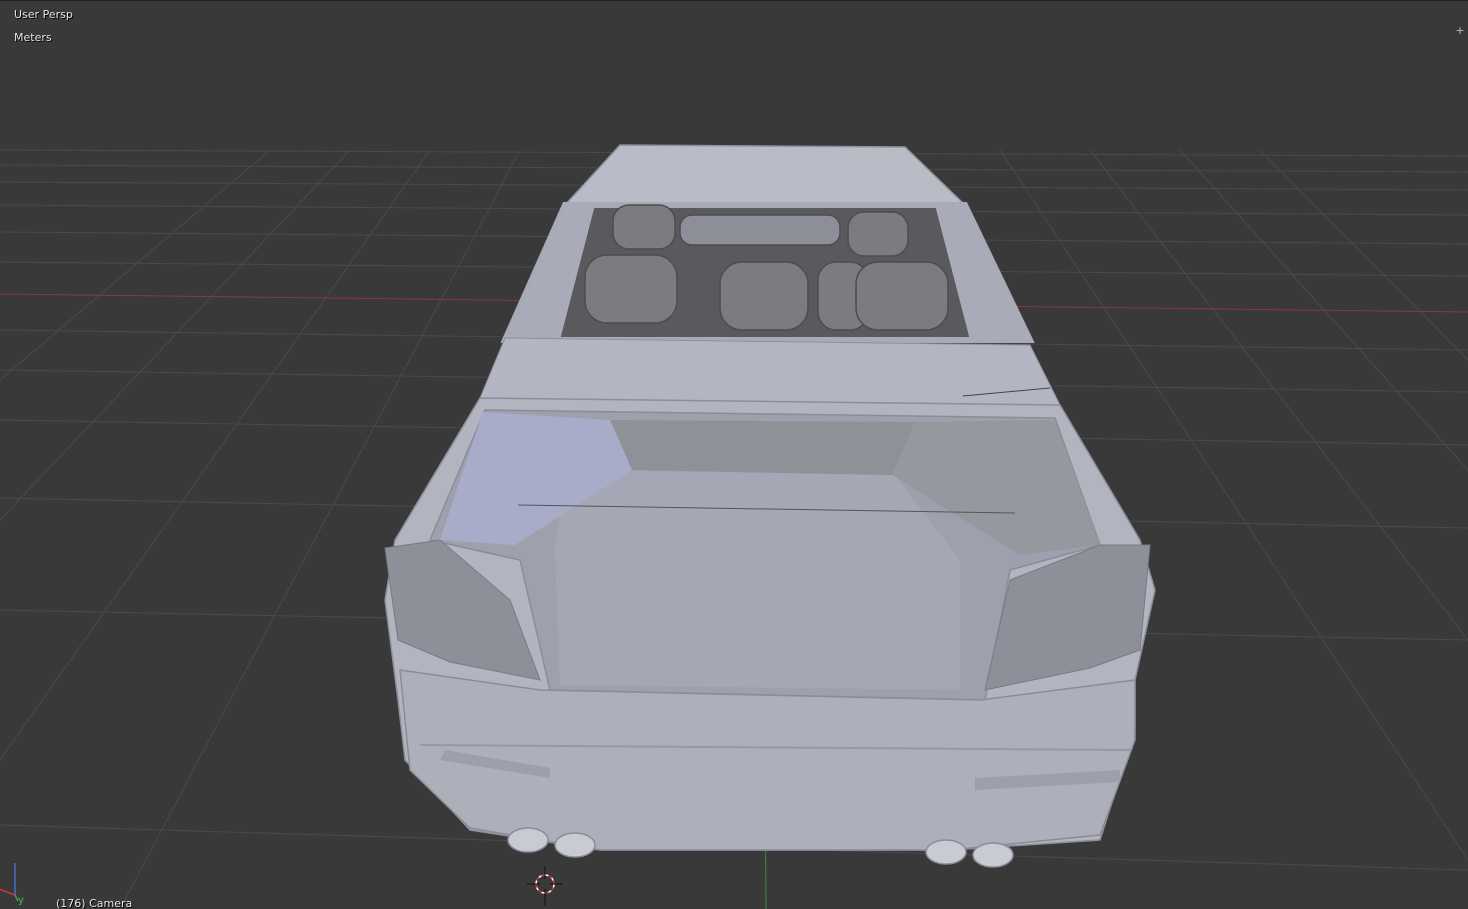 The width and height of the screenshot is (1468, 909). What do you see at coordinates (33, 37) in the screenshot?
I see `units-label: Meters` at bounding box center [33, 37].